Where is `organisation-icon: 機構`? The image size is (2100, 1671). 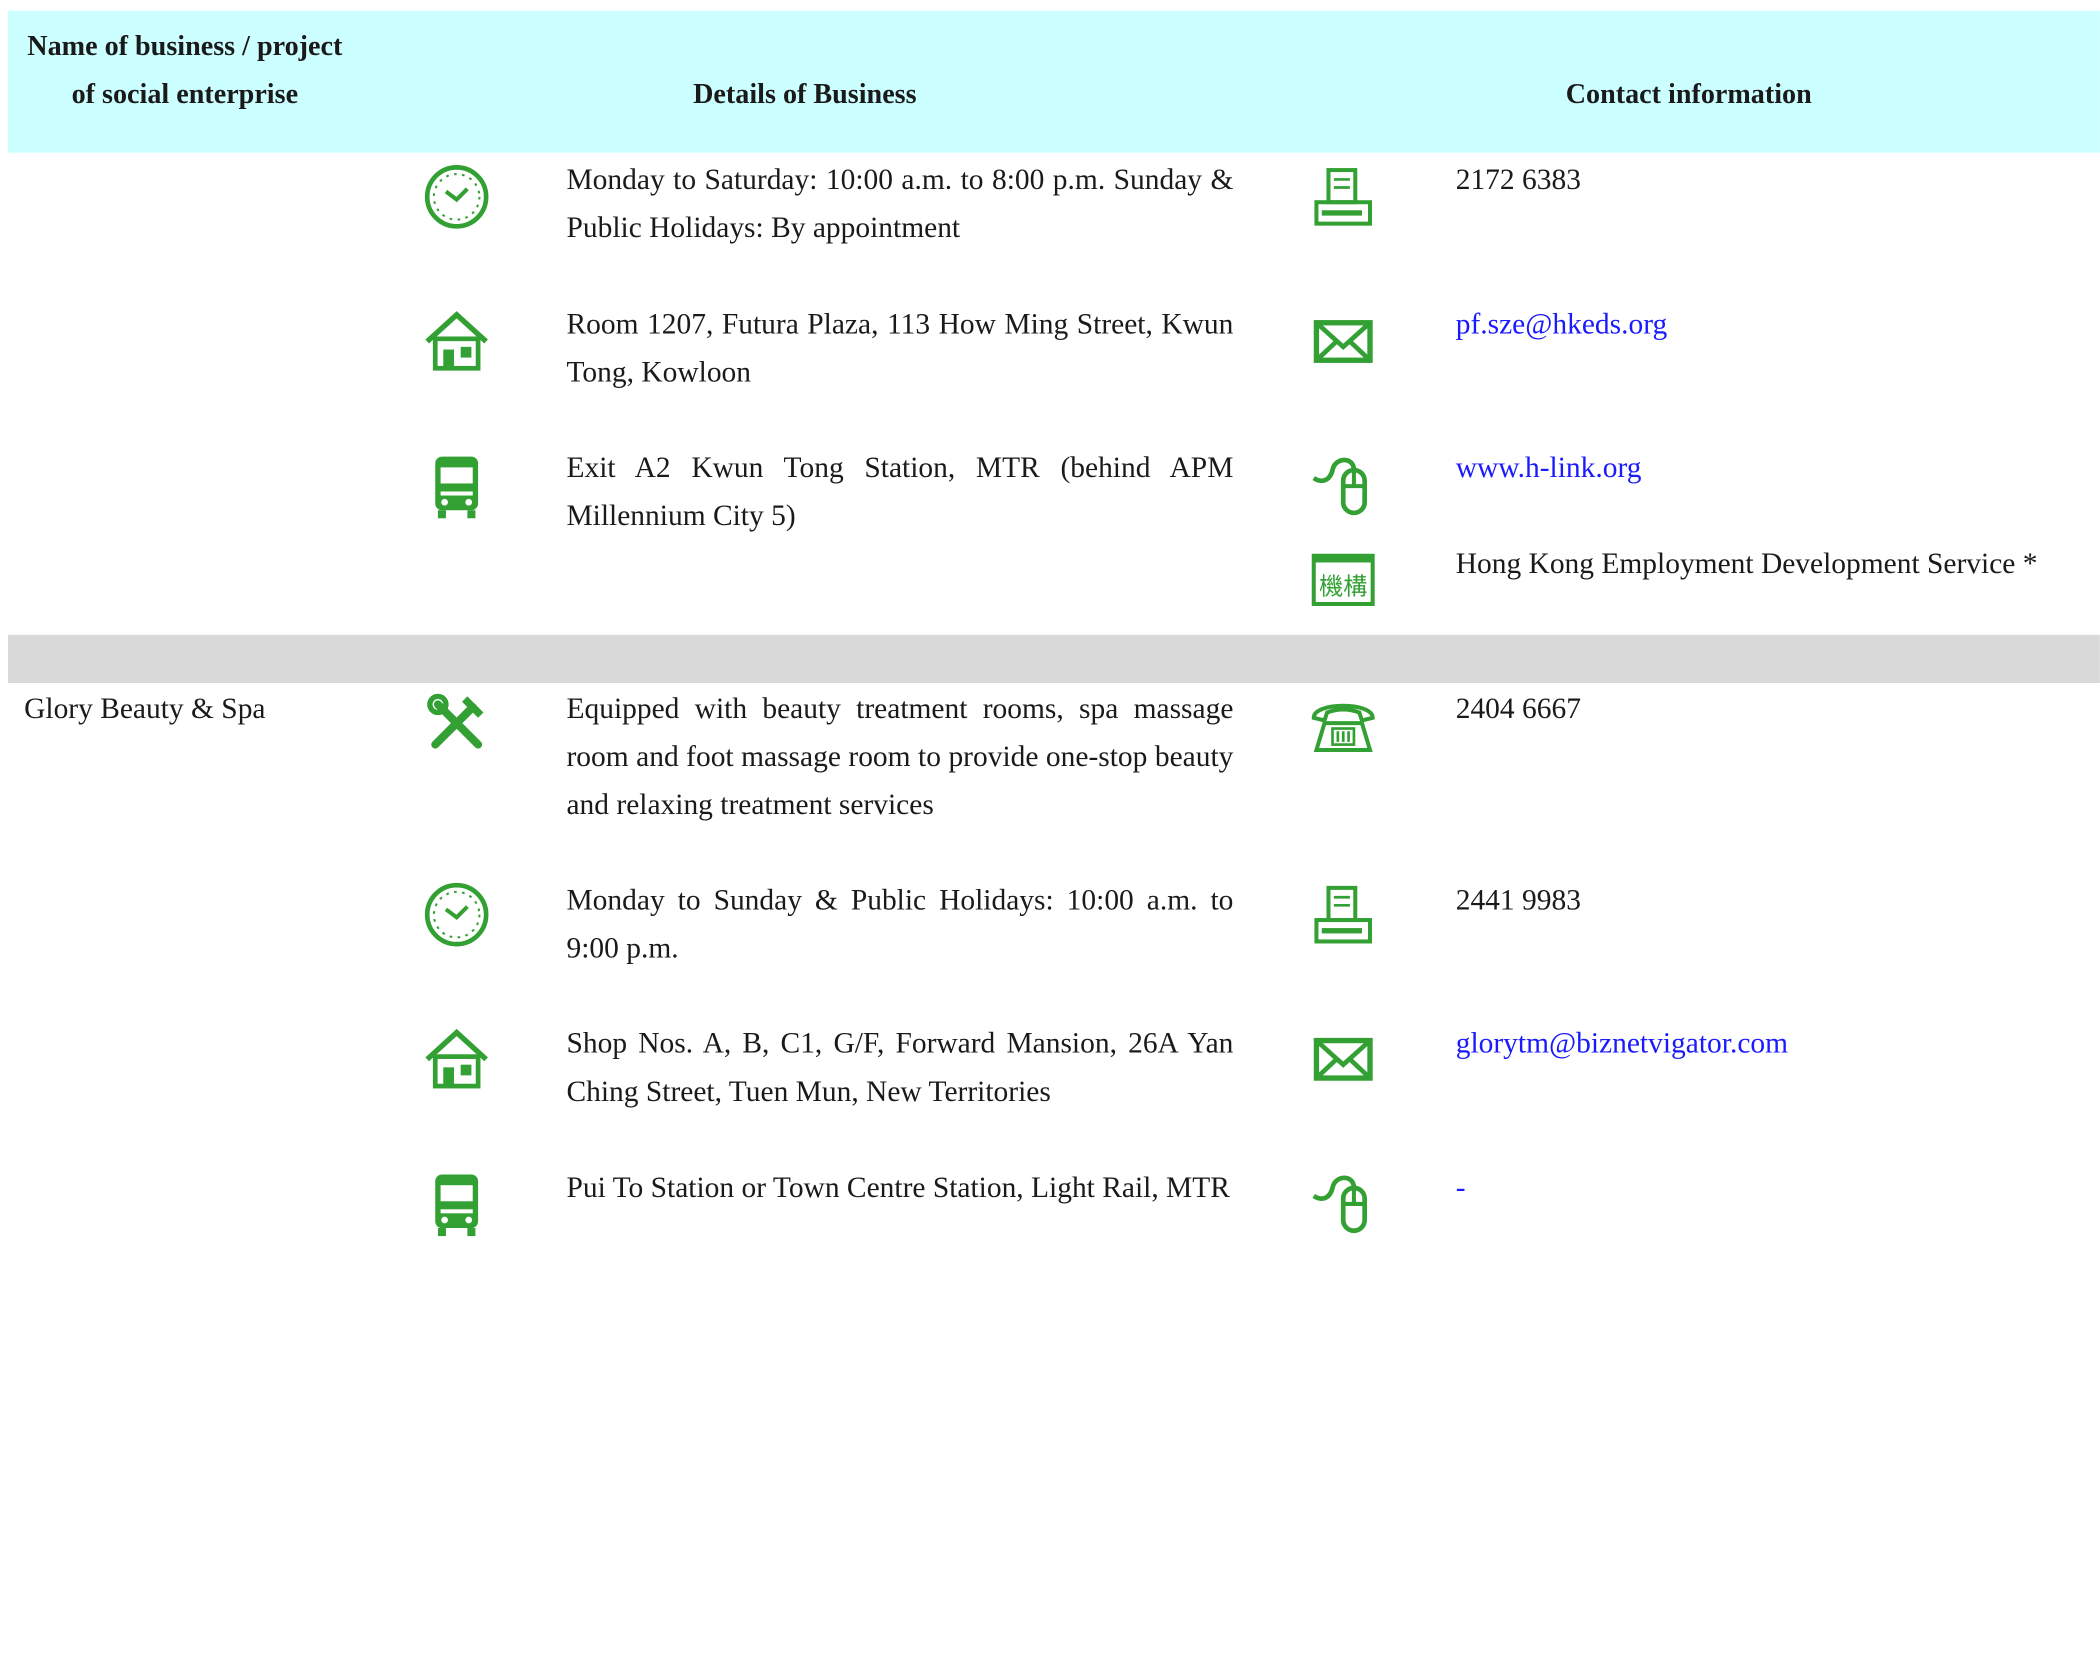 organisation-icon: 機構 is located at coordinates (1343, 579).